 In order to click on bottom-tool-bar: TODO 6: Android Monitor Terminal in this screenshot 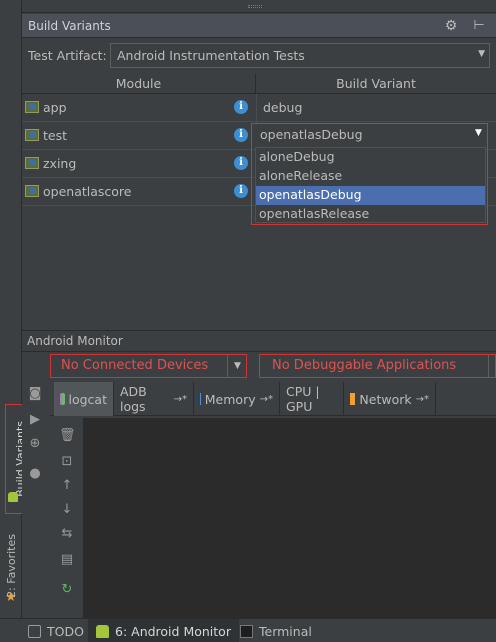, I will do `click(248, 630)`.